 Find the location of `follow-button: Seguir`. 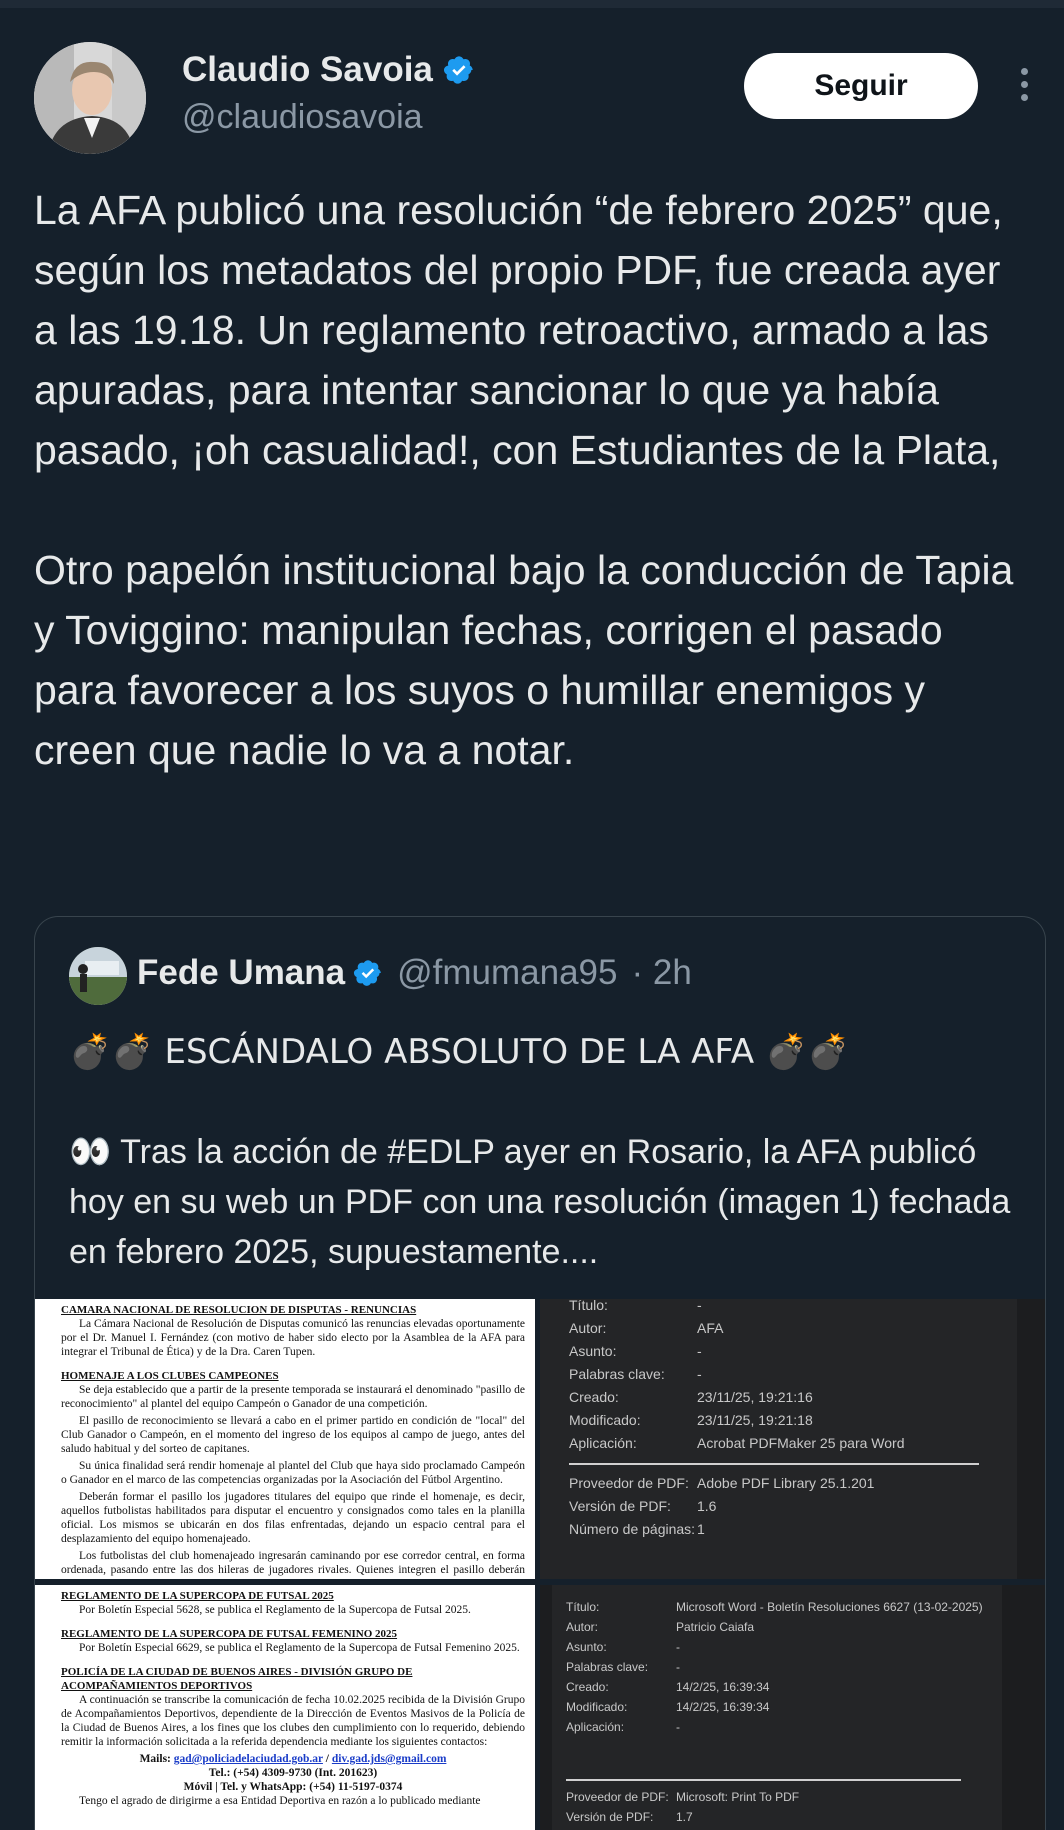

follow-button: Seguir is located at coordinates (861, 86).